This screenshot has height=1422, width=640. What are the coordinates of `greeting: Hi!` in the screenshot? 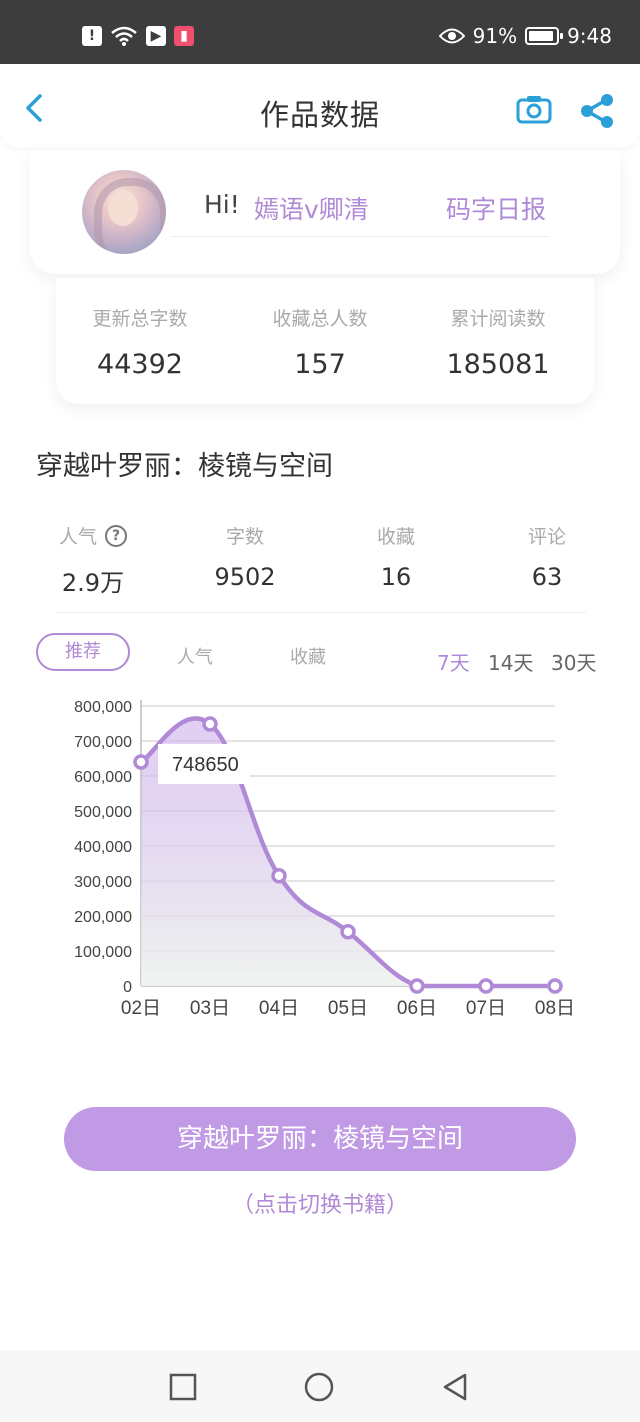 It's located at (222, 204).